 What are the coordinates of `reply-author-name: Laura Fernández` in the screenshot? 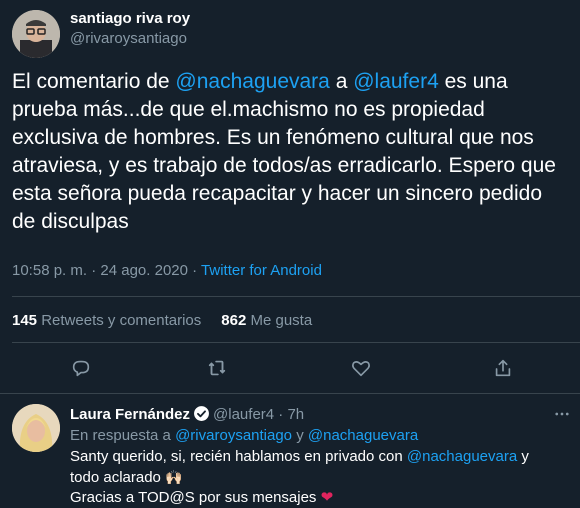 It's located at (130, 414).